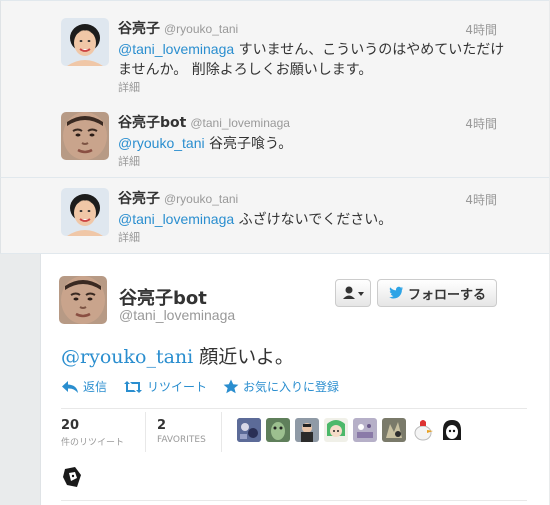  Describe the element at coordinates (70, 425) in the screenshot. I see `retweet-count: 20` at that location.